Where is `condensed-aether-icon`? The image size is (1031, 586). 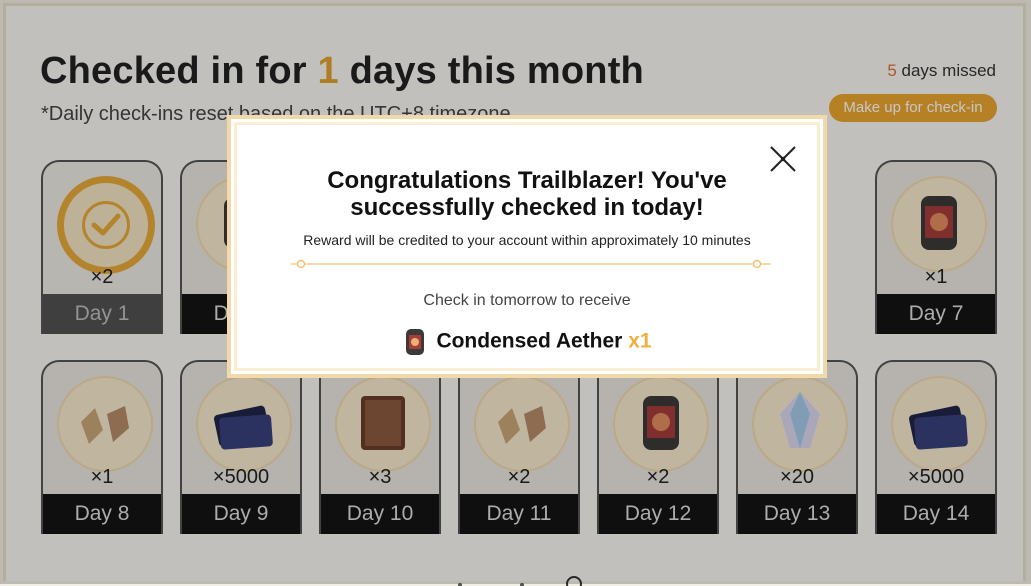
condensed-aether-icon is located at coordinates (415, 342).